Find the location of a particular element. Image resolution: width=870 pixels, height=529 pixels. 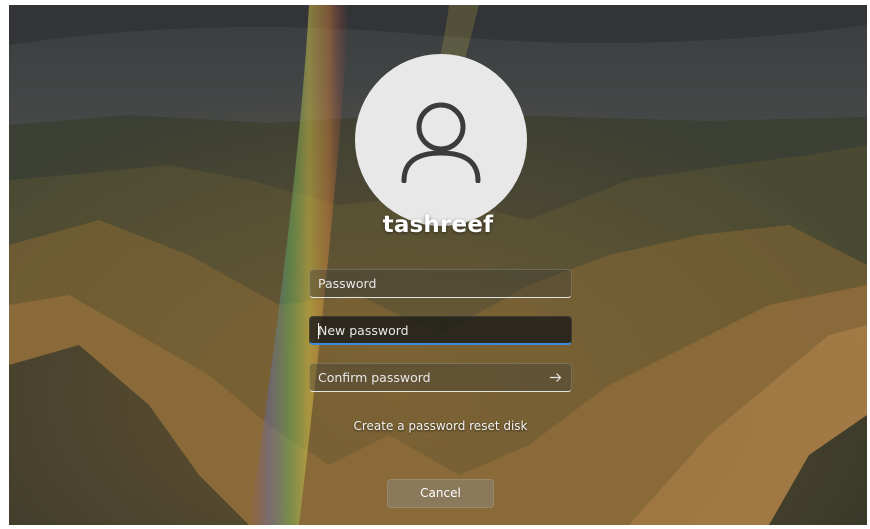

new-password-field: New password is located at coordinates (440, 330).